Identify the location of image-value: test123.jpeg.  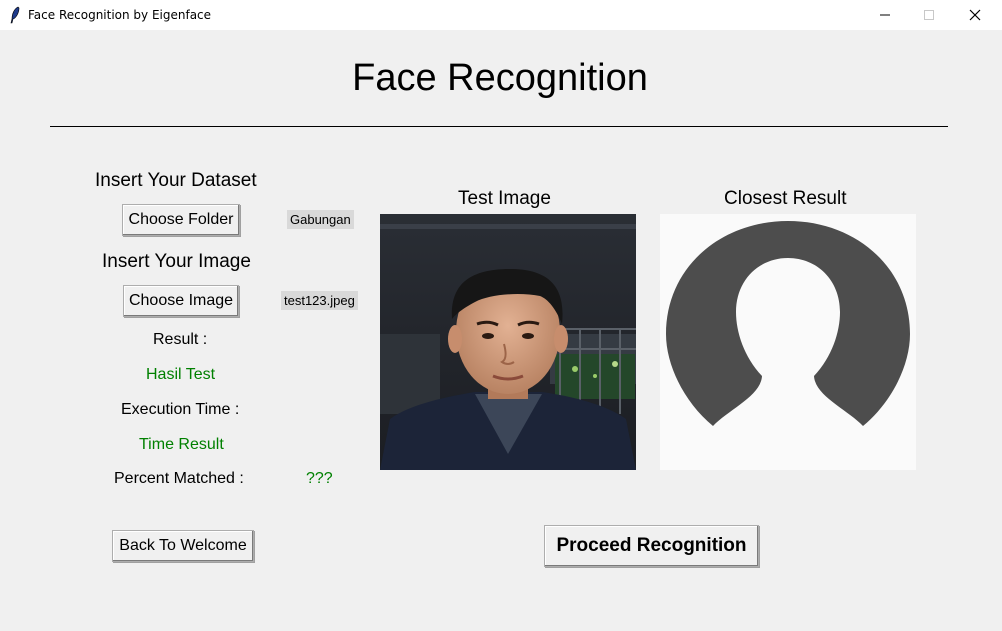
(319, 300).